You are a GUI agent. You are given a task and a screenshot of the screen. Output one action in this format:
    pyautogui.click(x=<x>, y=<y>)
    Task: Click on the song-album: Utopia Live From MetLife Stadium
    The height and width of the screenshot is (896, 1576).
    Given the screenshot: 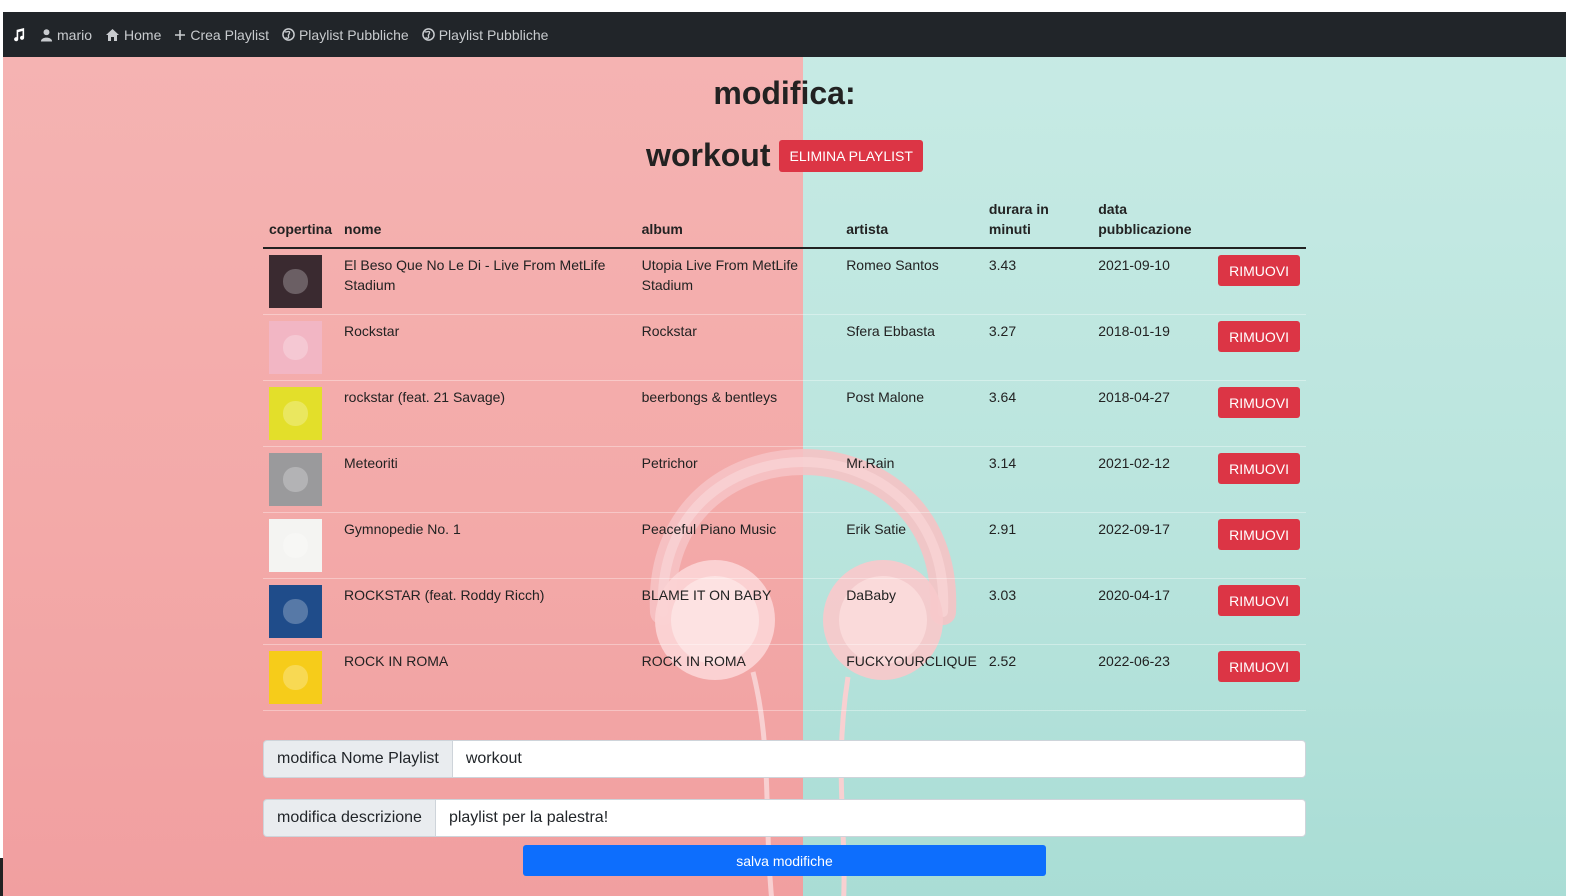 What is the action you would take?
    pyautogui.click(x=738, y=281)
    